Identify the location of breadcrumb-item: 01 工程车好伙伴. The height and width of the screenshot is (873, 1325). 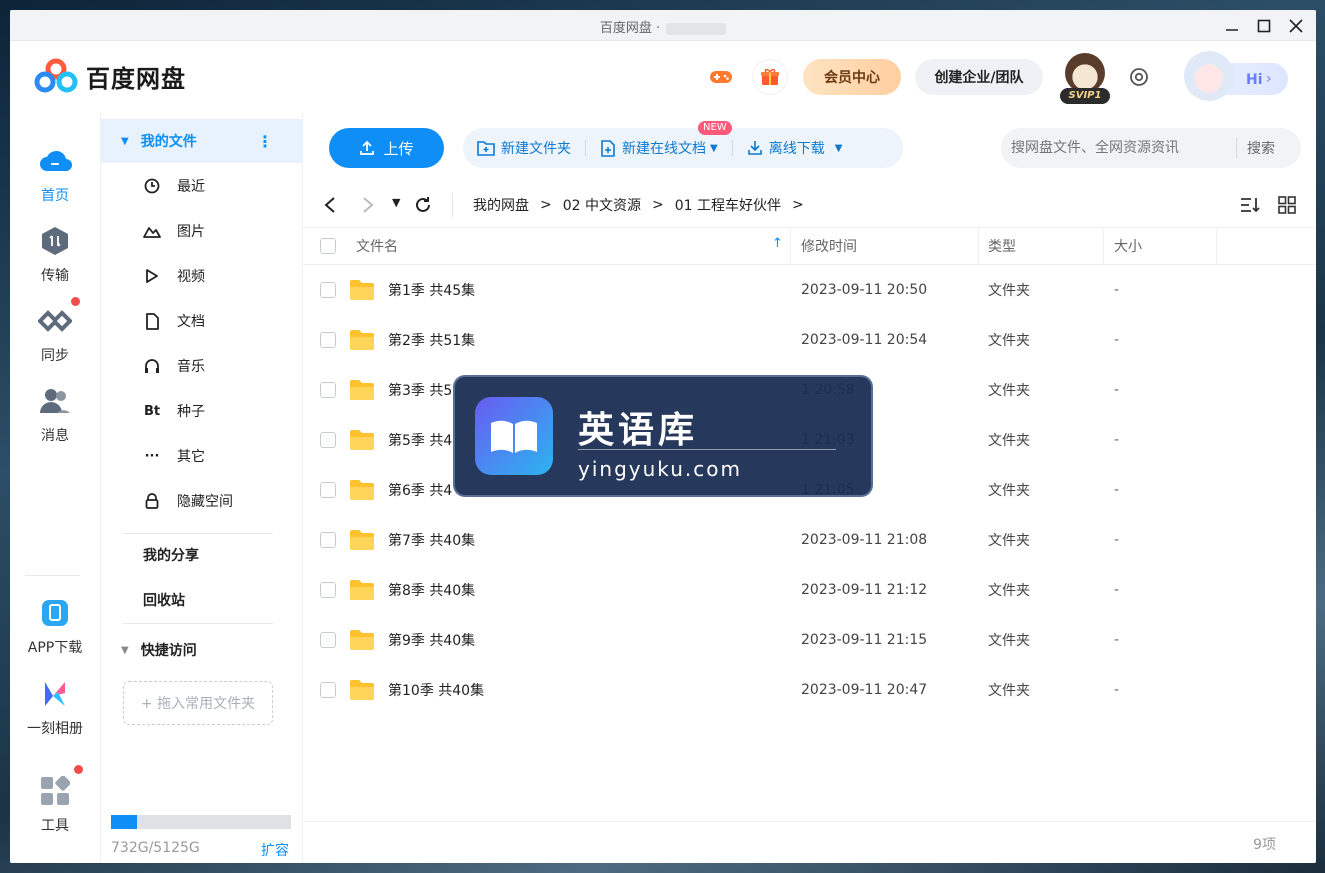
(728, 205).